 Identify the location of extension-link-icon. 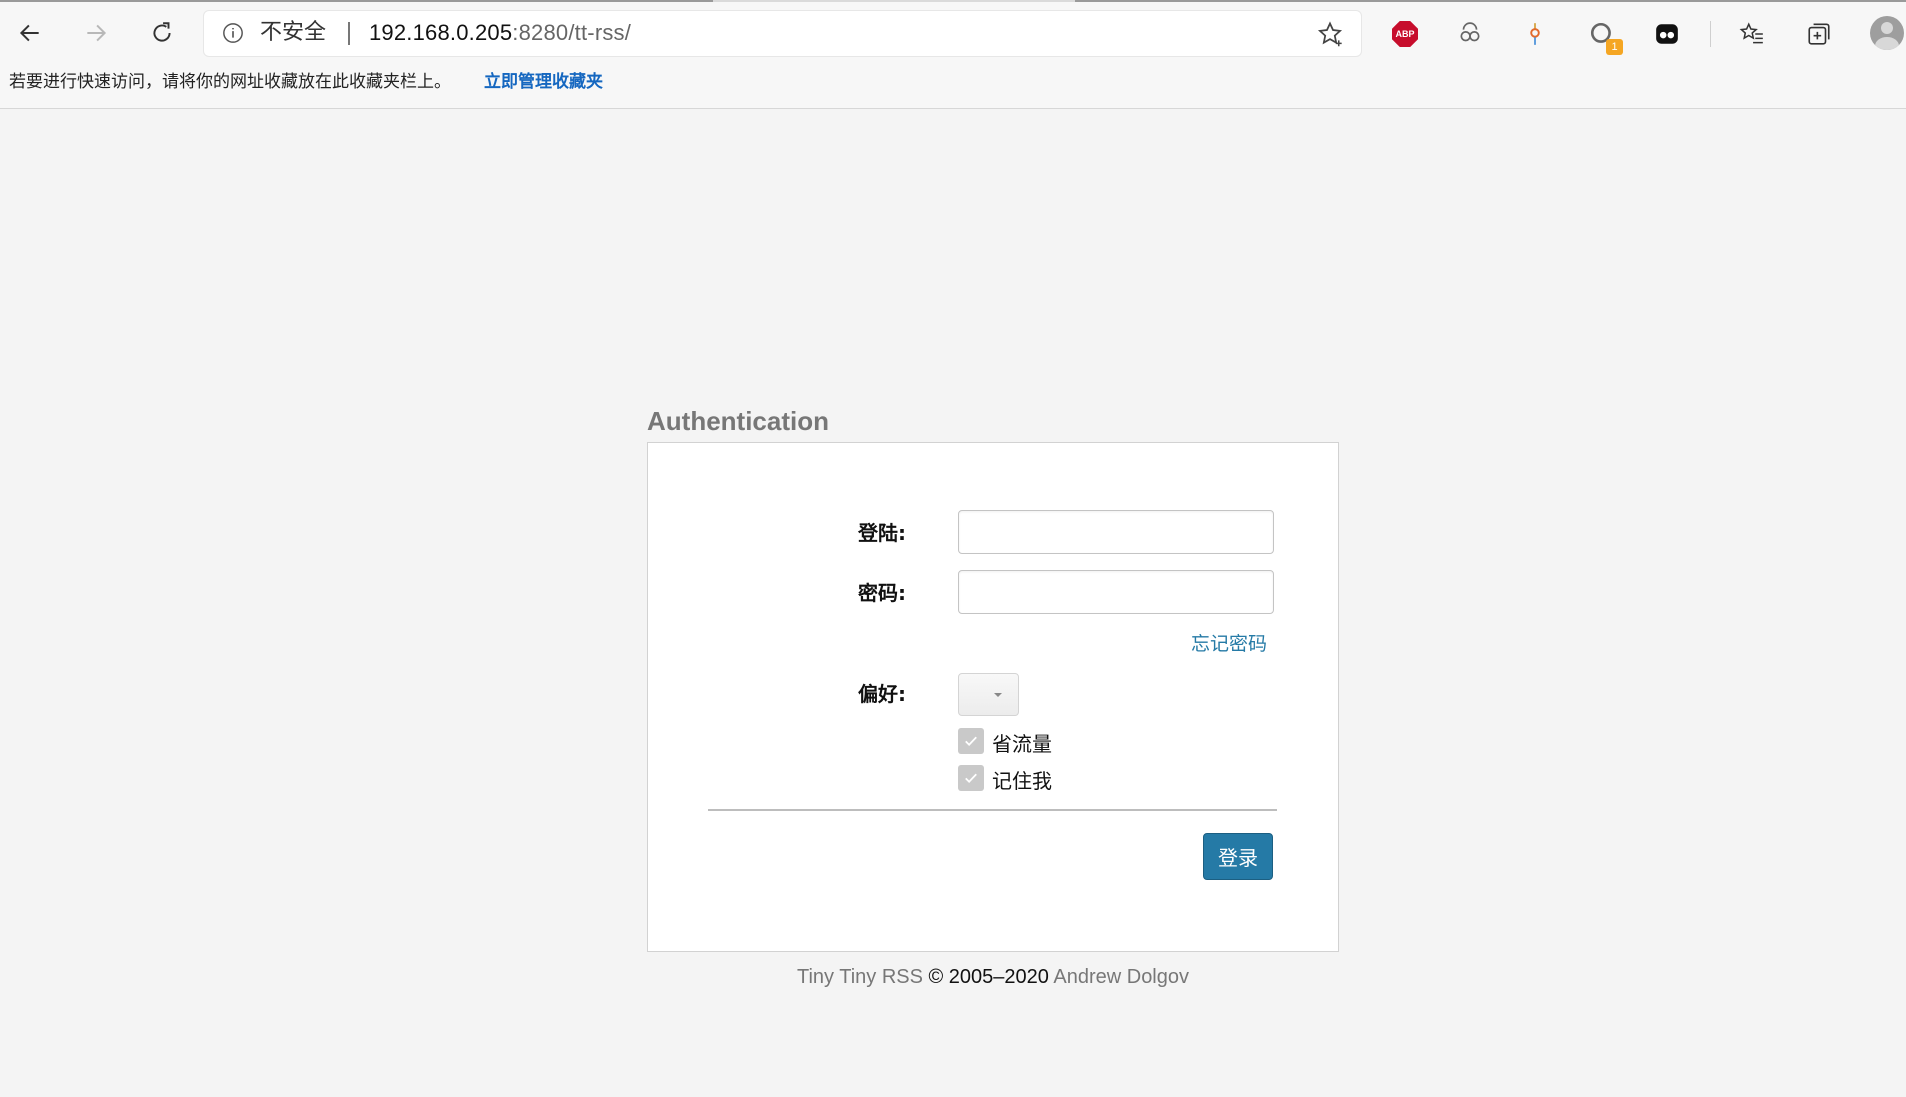
(1470, 32).